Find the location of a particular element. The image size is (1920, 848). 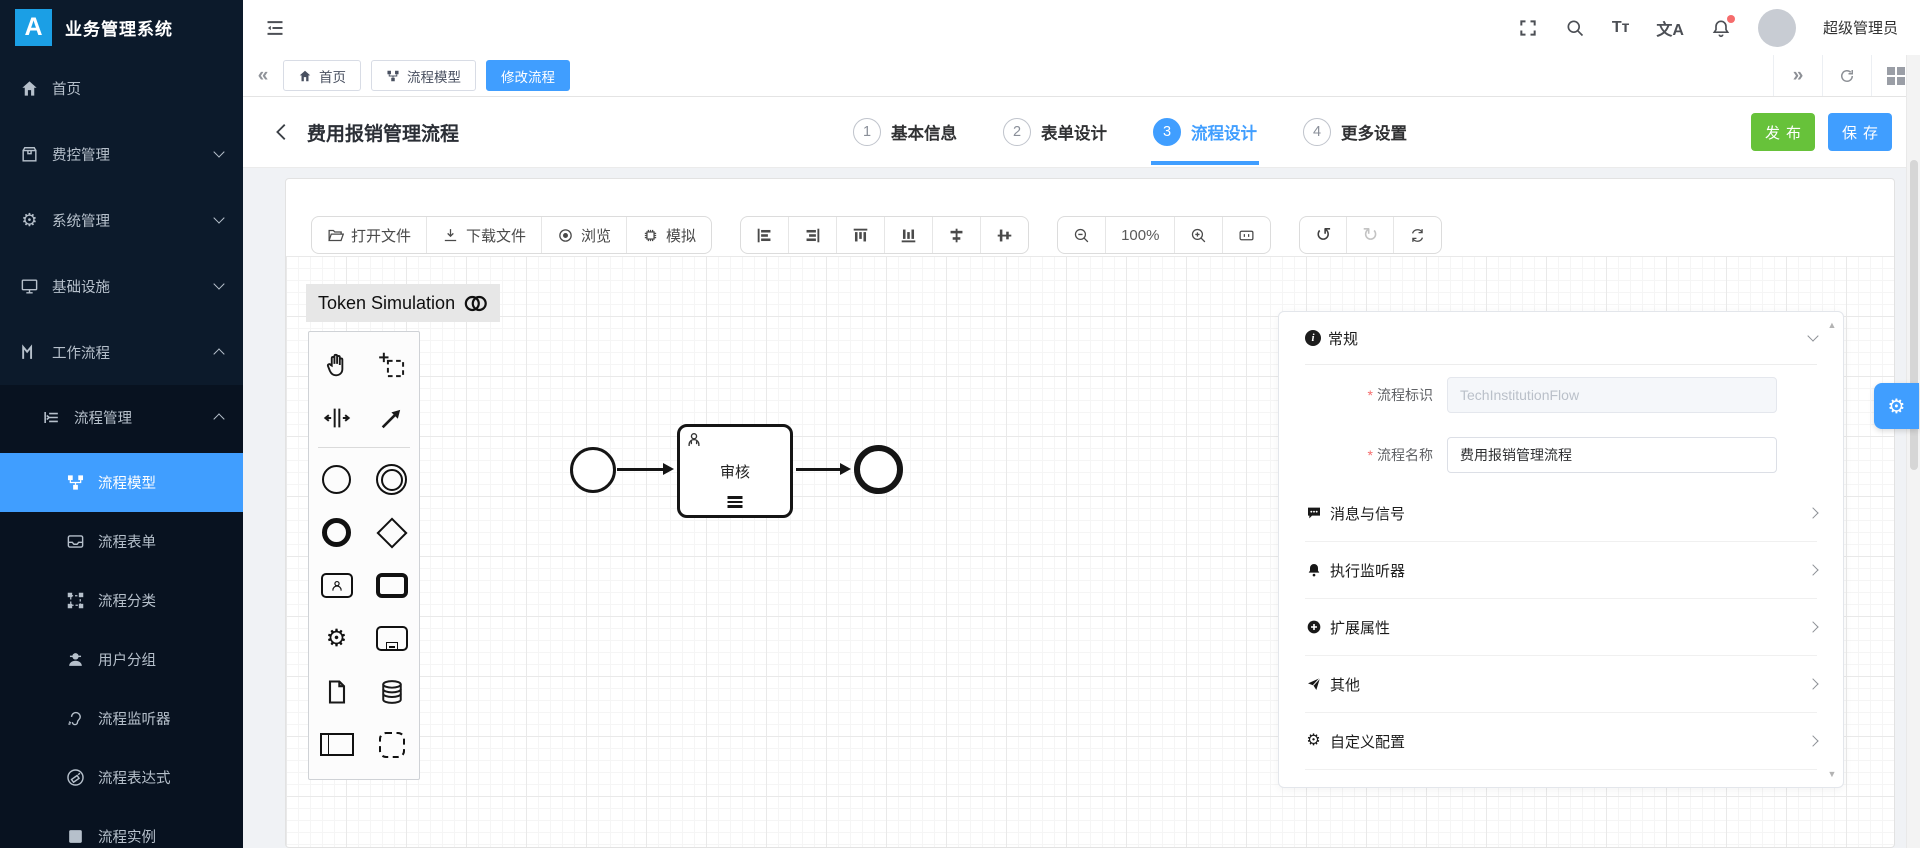

sidebar-item-workflow: 工作流程 is located at coordinates (121, 352).